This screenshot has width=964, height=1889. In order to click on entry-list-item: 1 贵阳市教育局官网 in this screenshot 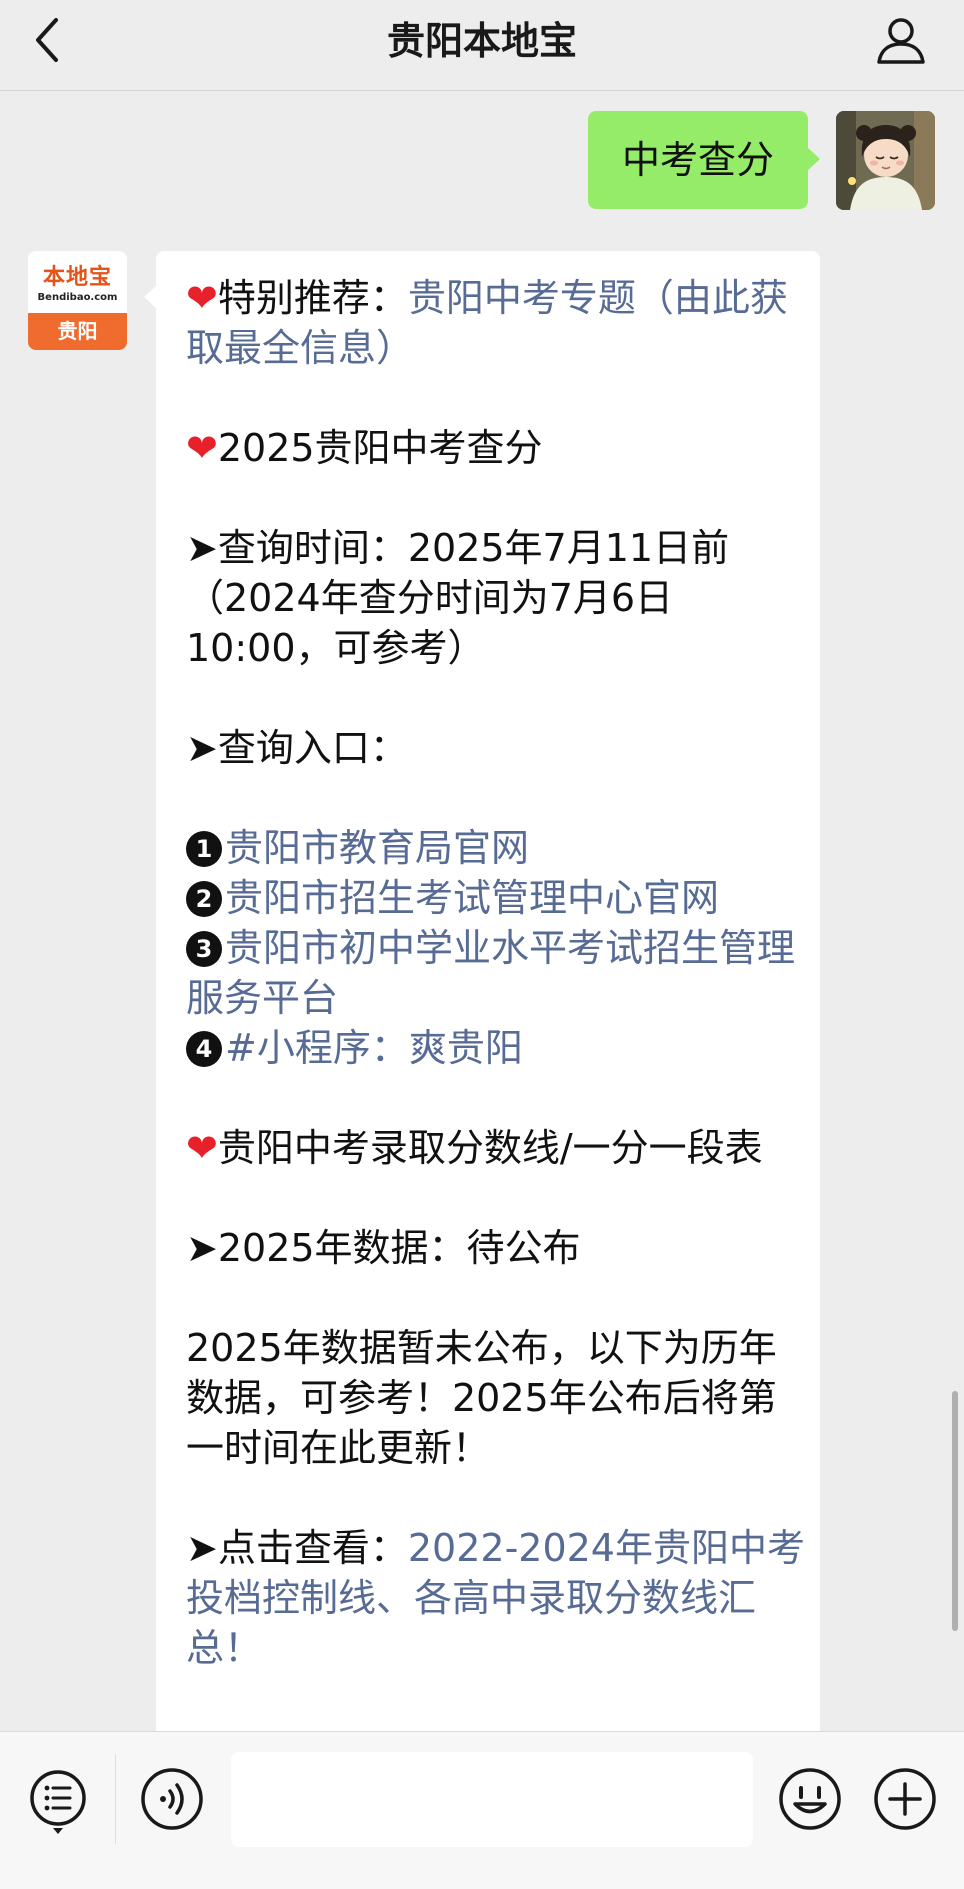, I will do `click(499, 848)`.